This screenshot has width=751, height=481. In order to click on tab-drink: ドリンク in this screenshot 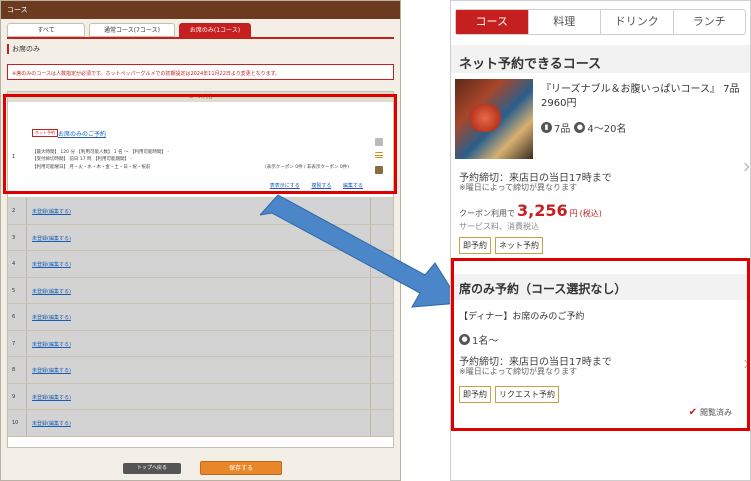, I will do `click(637, 22)`.